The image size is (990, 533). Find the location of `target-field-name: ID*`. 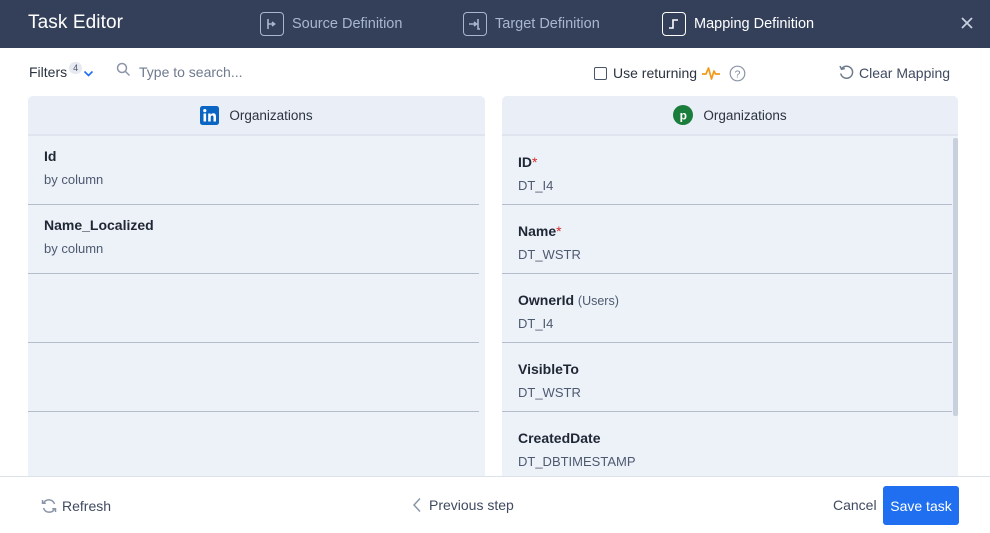

target-field-name: ID* is located at coordinates (528, 162).